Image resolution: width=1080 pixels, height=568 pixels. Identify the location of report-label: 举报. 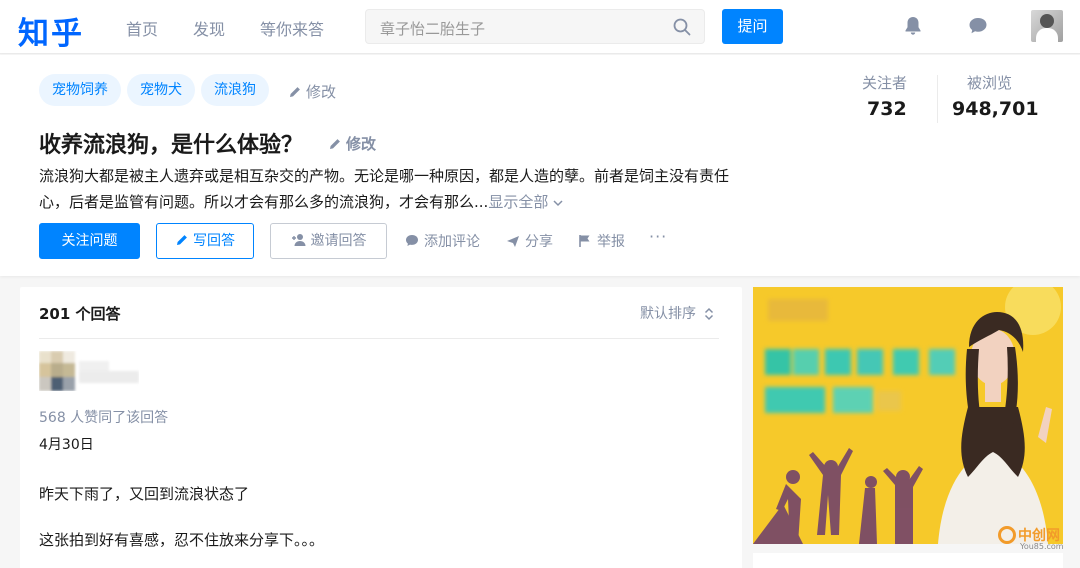
(611, 242).